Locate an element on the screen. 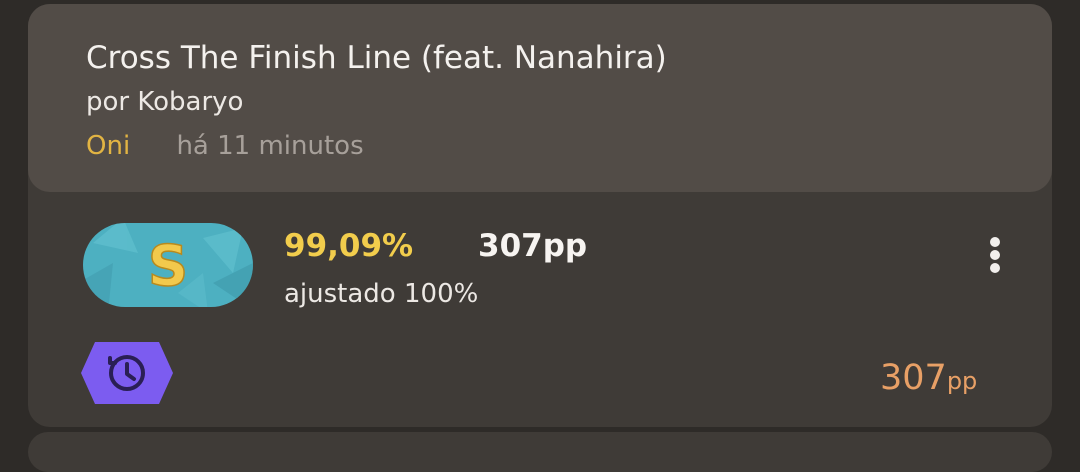 The width and height of the screenshot is (1080, 472). accuracy-value: 99,09% is located at coordinates (349, 246).